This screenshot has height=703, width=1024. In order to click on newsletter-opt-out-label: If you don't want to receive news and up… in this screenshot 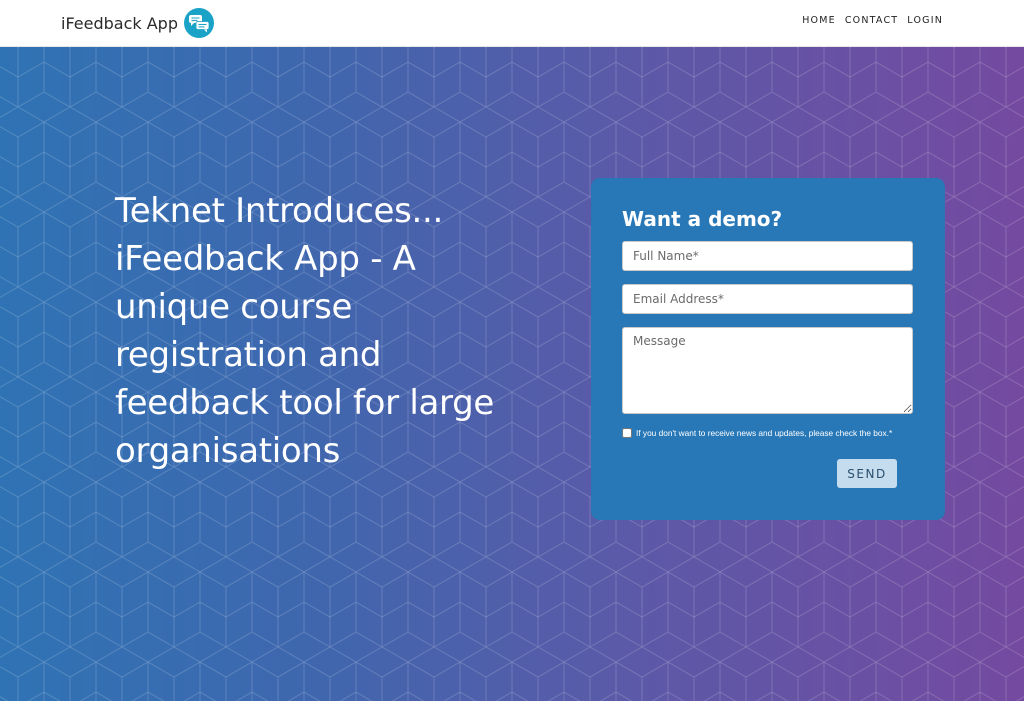, I will do `click(764, 433)`.